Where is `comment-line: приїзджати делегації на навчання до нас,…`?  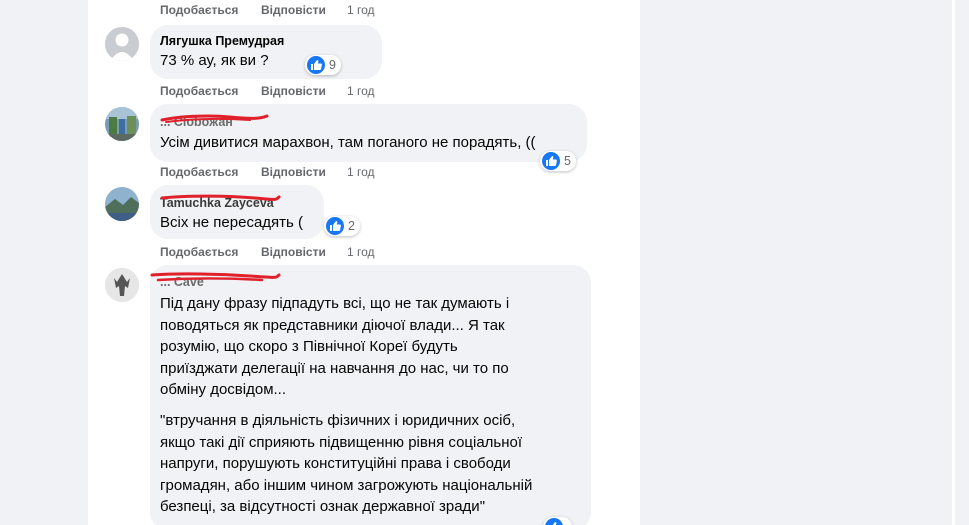
comment-line: приїзджати делегації на навчання до нас,… is located at coordinates (334, 368).